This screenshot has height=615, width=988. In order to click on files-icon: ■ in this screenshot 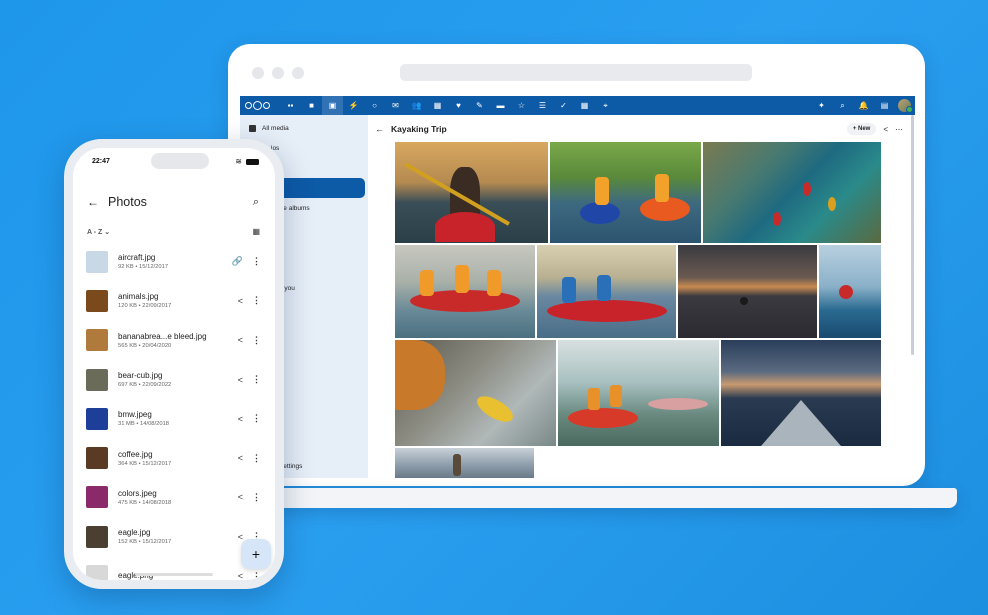, I will do `click(311, 105)`.